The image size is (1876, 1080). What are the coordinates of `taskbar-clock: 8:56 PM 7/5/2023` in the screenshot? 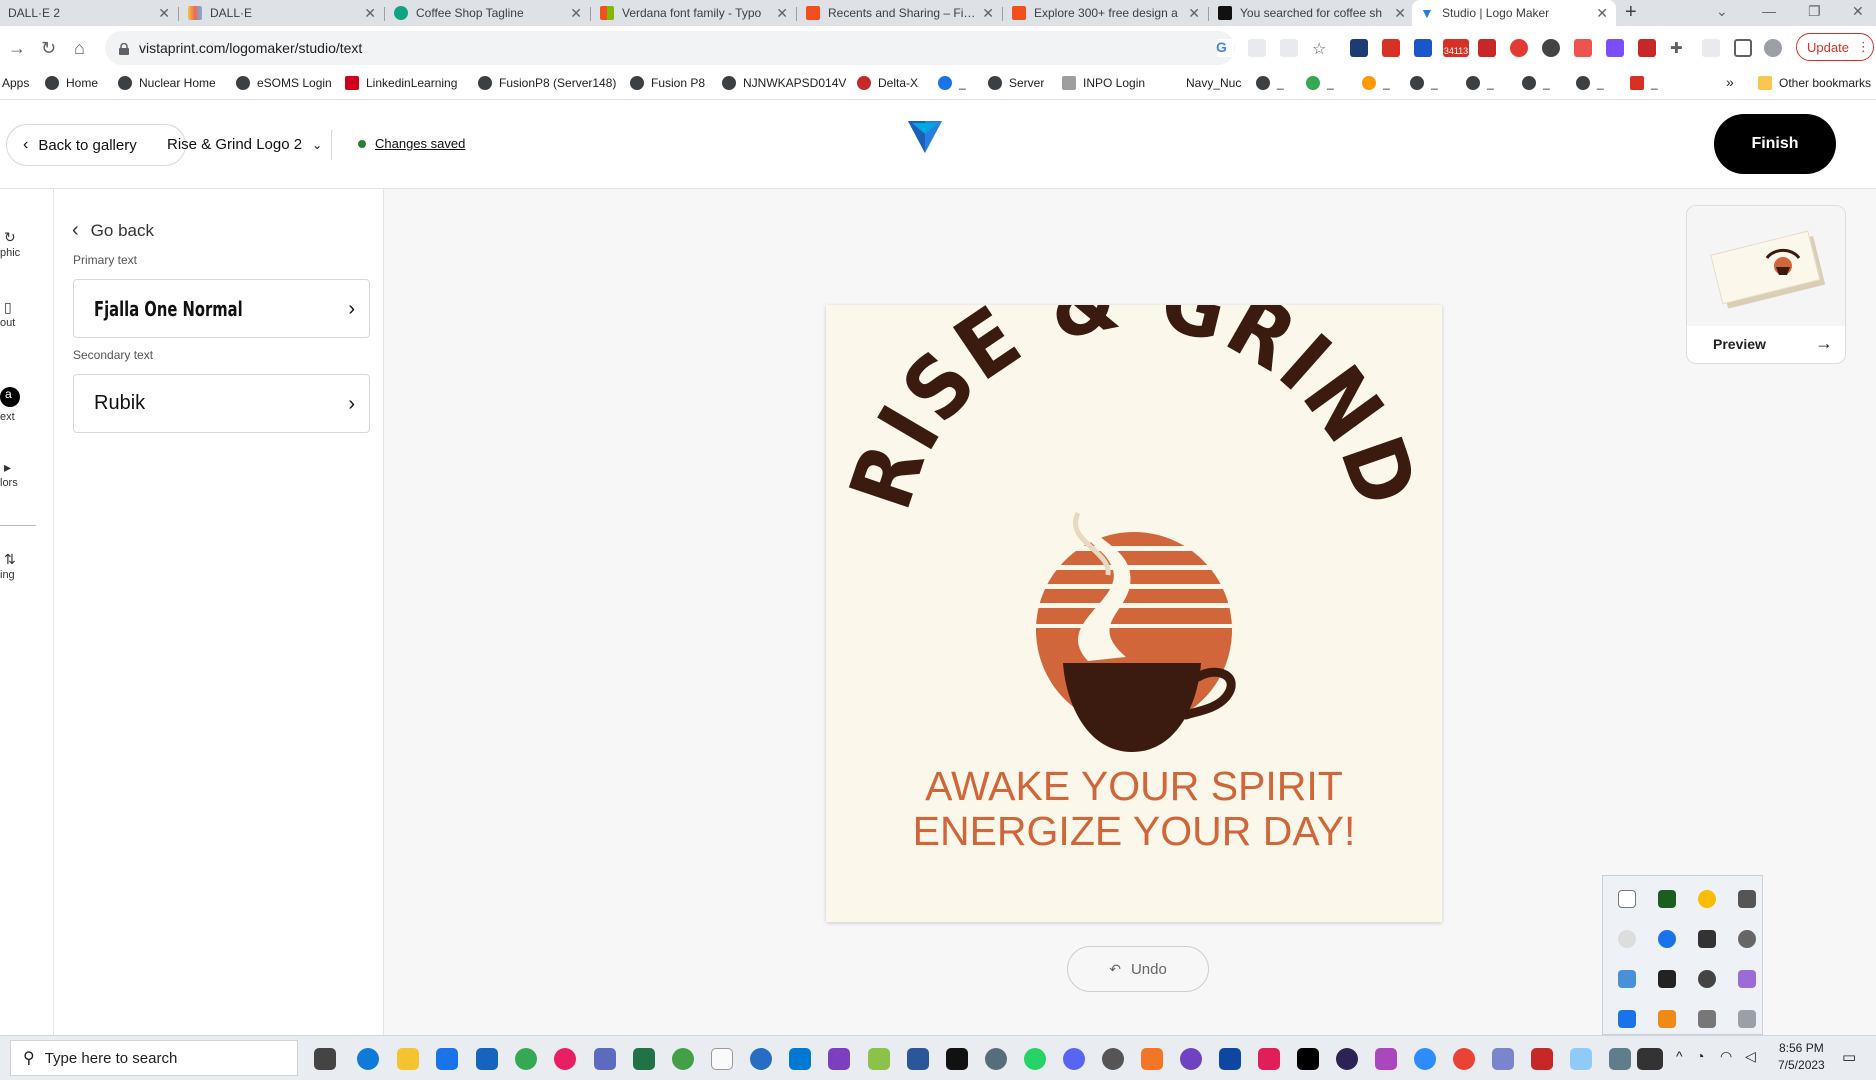 It's located at (1801, 1057).